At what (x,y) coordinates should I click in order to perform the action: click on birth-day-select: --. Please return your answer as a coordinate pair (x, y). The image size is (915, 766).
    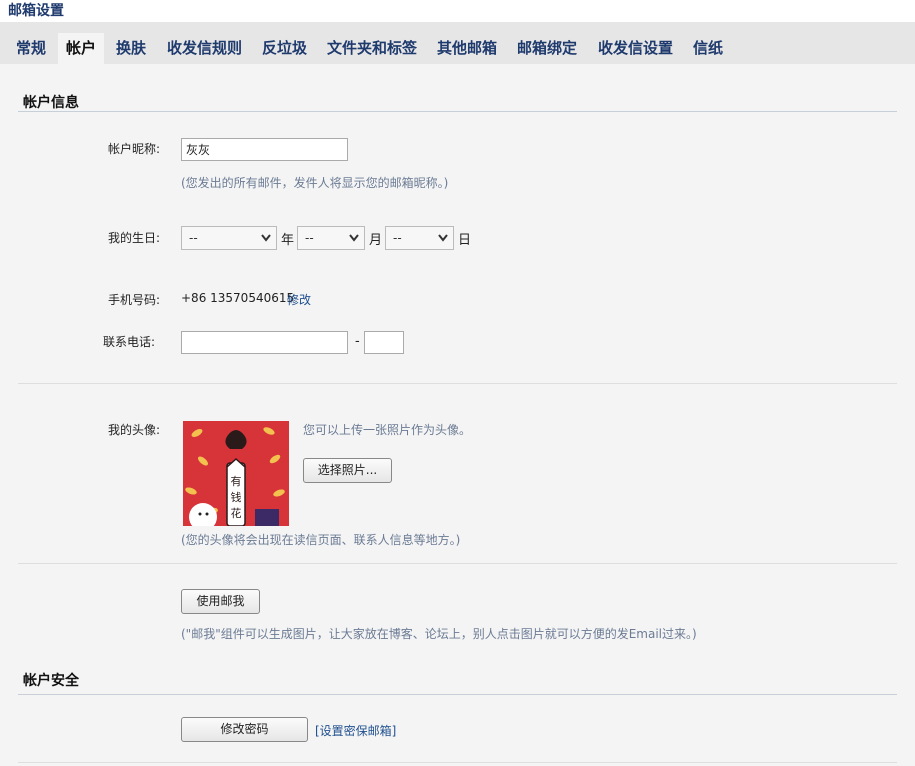
    Looking at the image, I should click on (419, 238).